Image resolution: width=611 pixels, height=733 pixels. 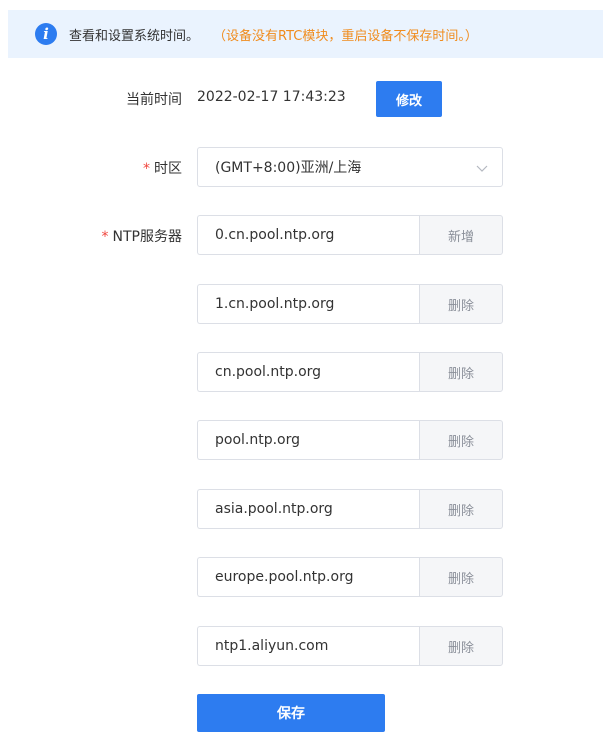 What do you see at coordinates (134, 36) in the screenshot?
I see `banner-text: 查看和设置系统时间。` at bounding box center [134, 36].